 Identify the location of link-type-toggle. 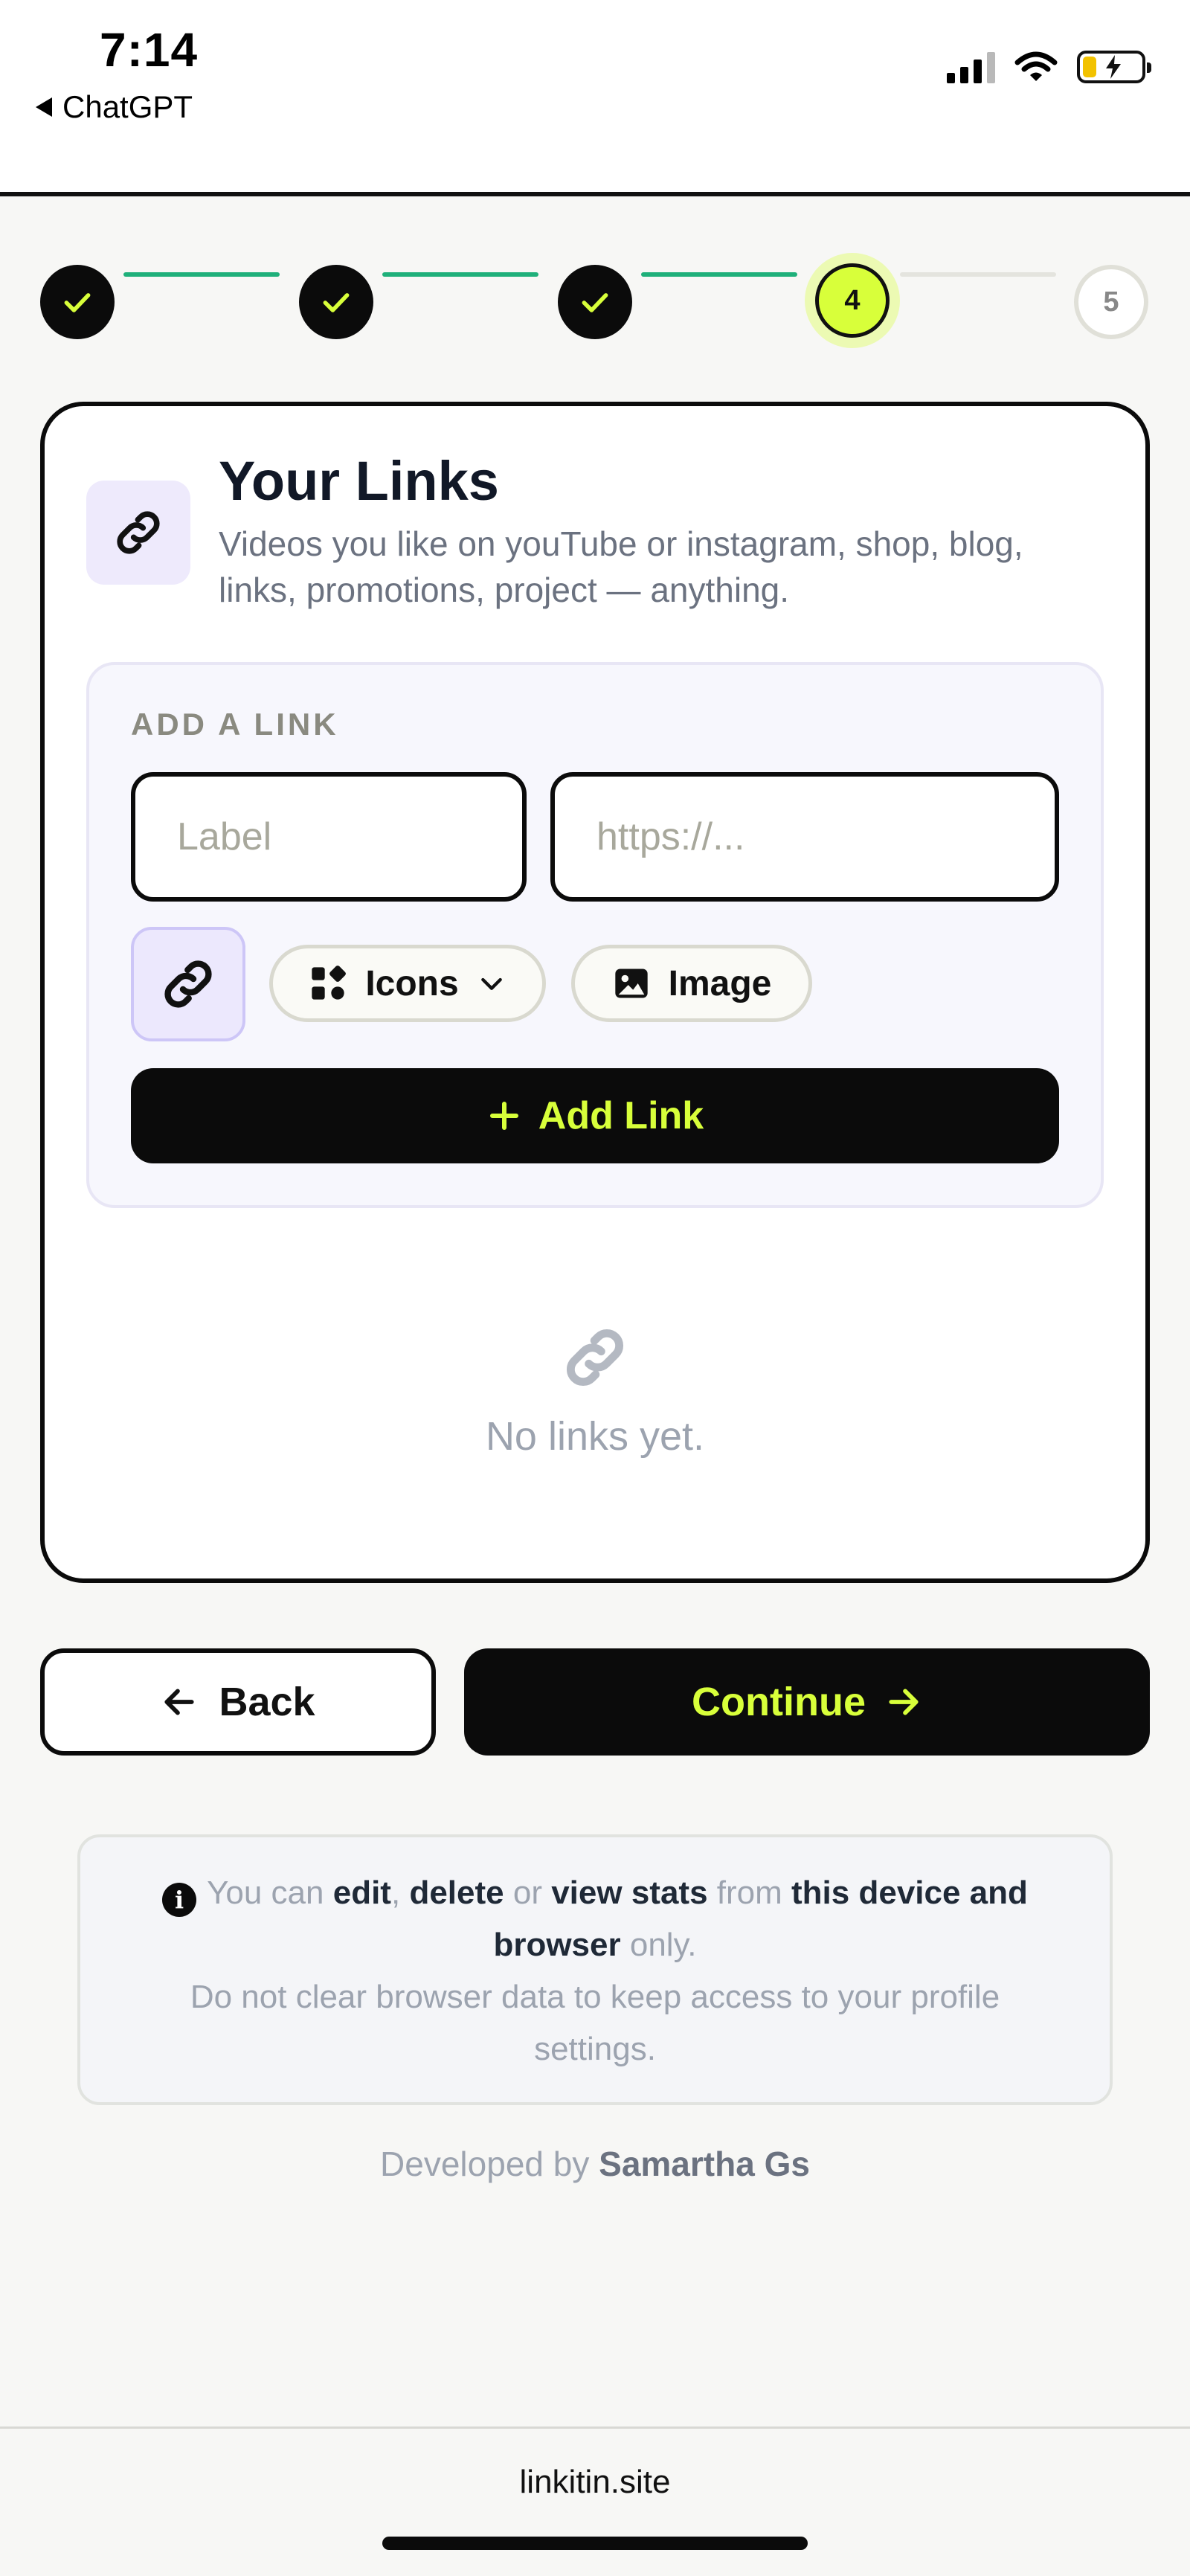
(188, 984).